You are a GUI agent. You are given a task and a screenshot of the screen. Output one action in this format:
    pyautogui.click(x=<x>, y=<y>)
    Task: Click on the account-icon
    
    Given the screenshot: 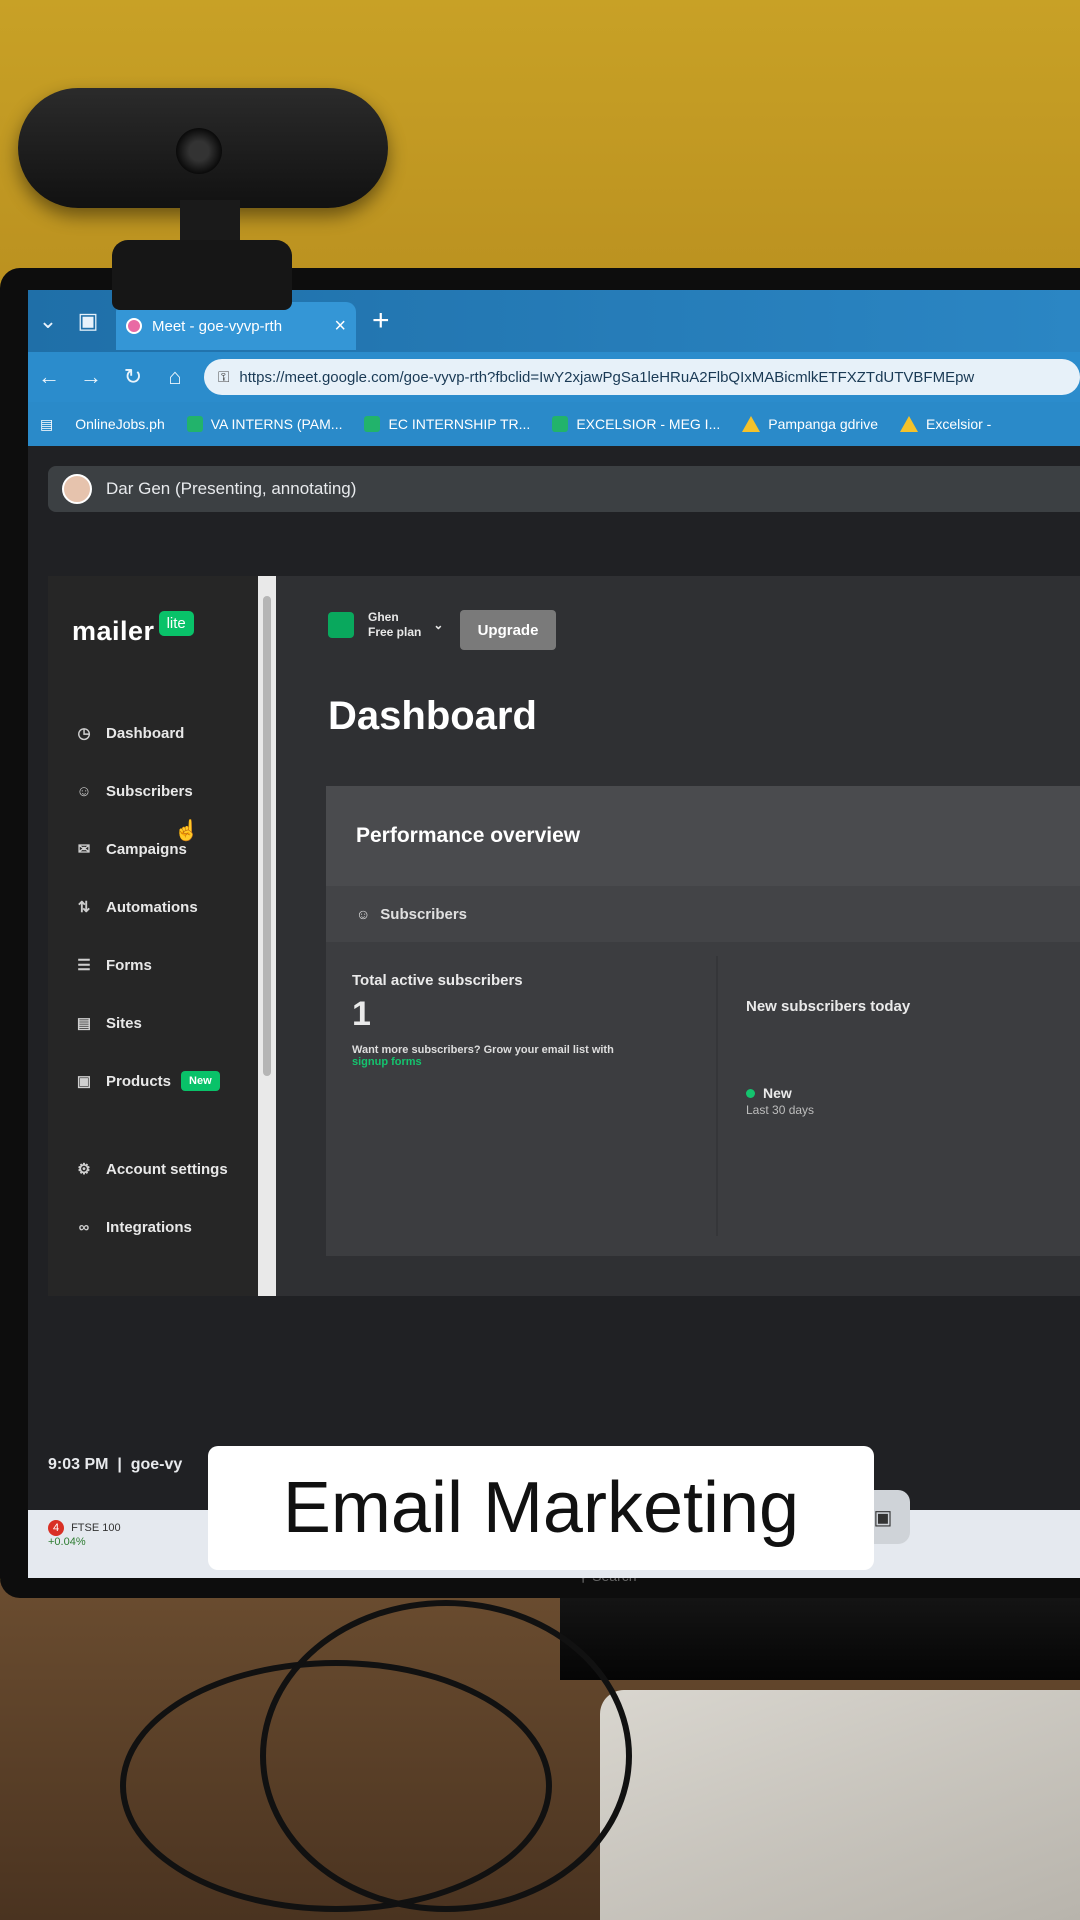 What is the action you would take?
    pyautogui.click(x=341, y=625)
    